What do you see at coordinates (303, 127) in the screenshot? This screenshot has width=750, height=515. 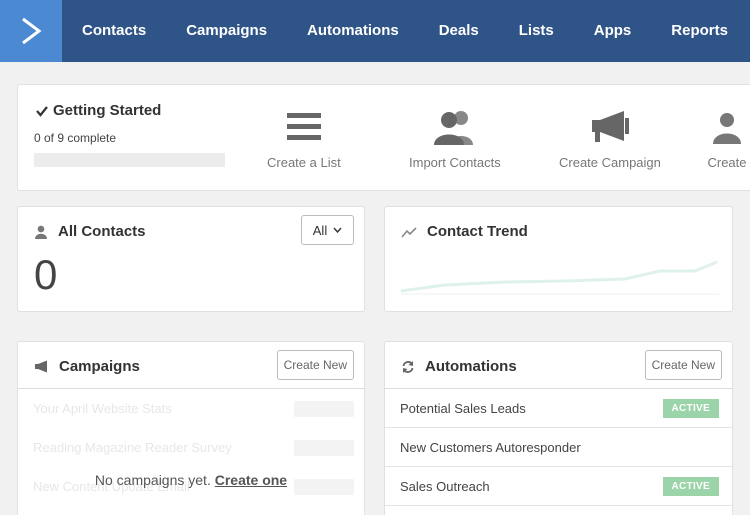 I see `list-icon` at bounding box center [303, 127].